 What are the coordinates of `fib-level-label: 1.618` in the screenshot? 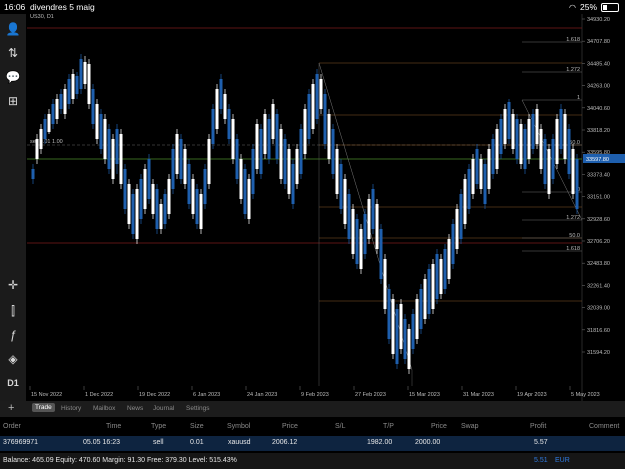 It's located at (573, 249).